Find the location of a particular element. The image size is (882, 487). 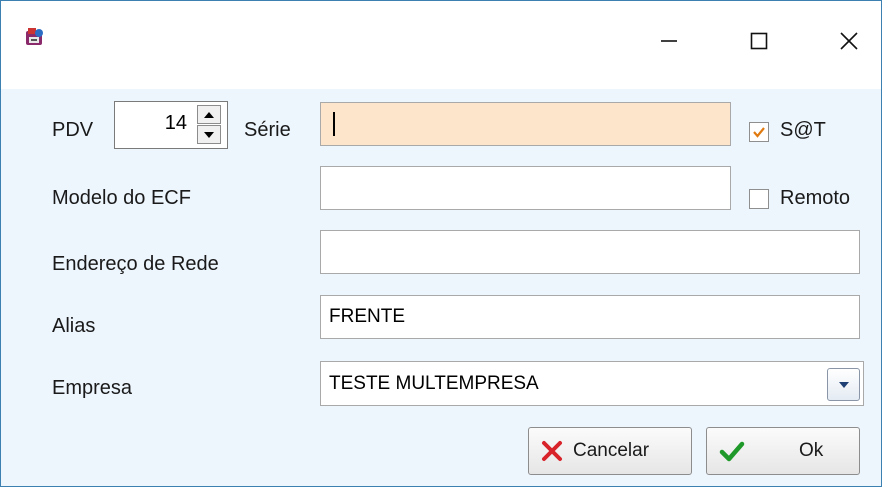

cancel-button: Cancelar is located at coordinates (610, 451).